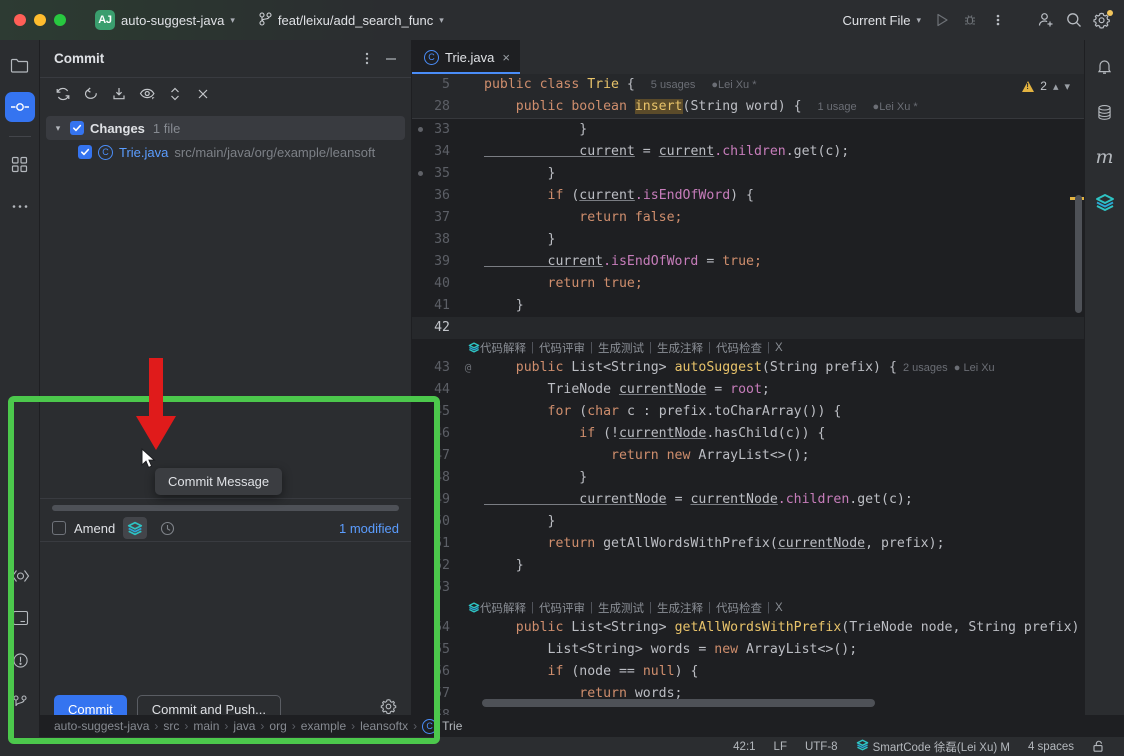 The width and height of the screenshot is (1124, 756). I want to click on run-icon, so click(942, 20).